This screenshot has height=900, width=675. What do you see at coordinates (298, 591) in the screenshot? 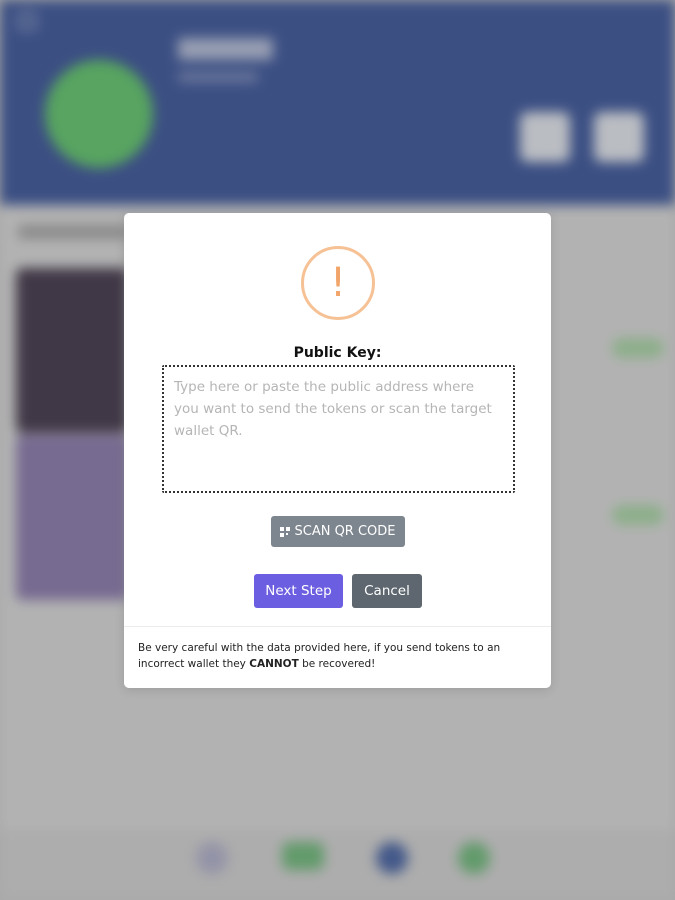
I see `next-step-button: Next Step` at bounding box center [298, 591].